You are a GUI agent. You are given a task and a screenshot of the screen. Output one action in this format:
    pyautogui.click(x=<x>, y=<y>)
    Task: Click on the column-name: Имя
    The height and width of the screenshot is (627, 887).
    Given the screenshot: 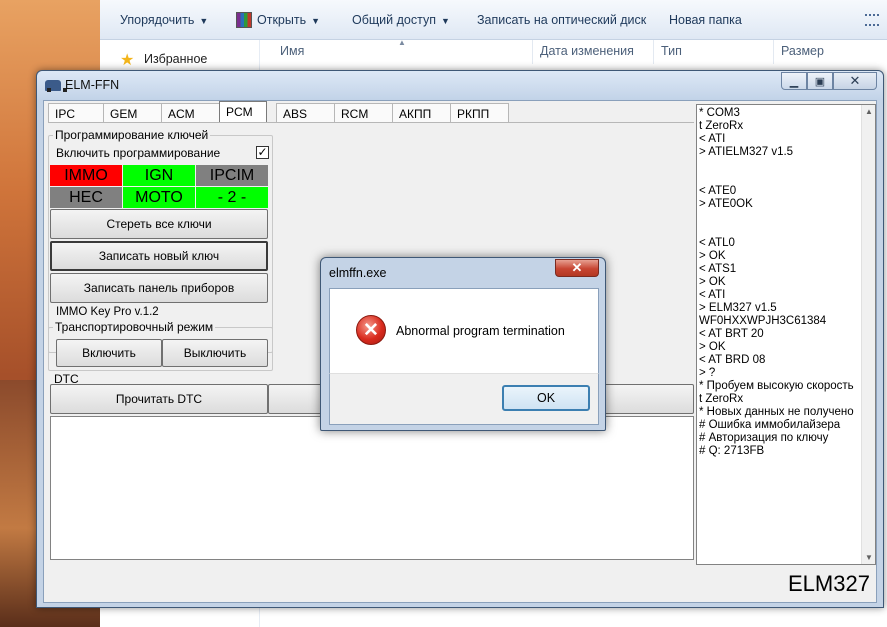 What is the action you would take?
    pyautogui.click(x=292, y=51)
    